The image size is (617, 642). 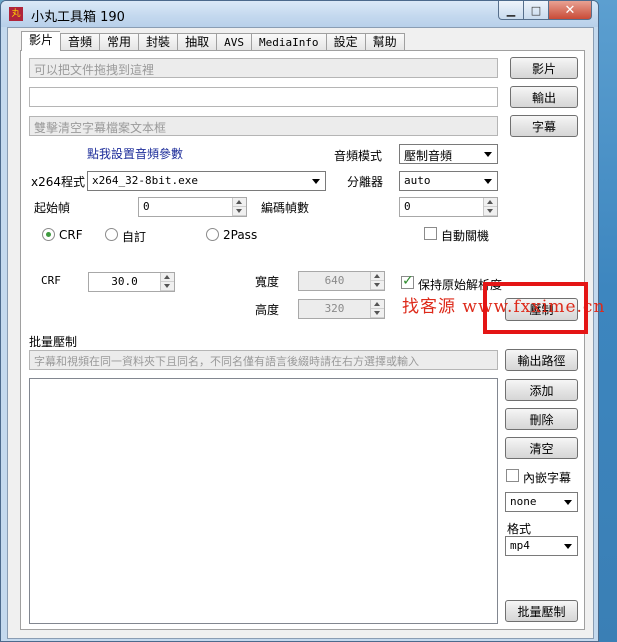 What do you see at coordinates (541, 419) in the screenshot?
I see `delete-button: 刪除` at bounding box center [541, 419].